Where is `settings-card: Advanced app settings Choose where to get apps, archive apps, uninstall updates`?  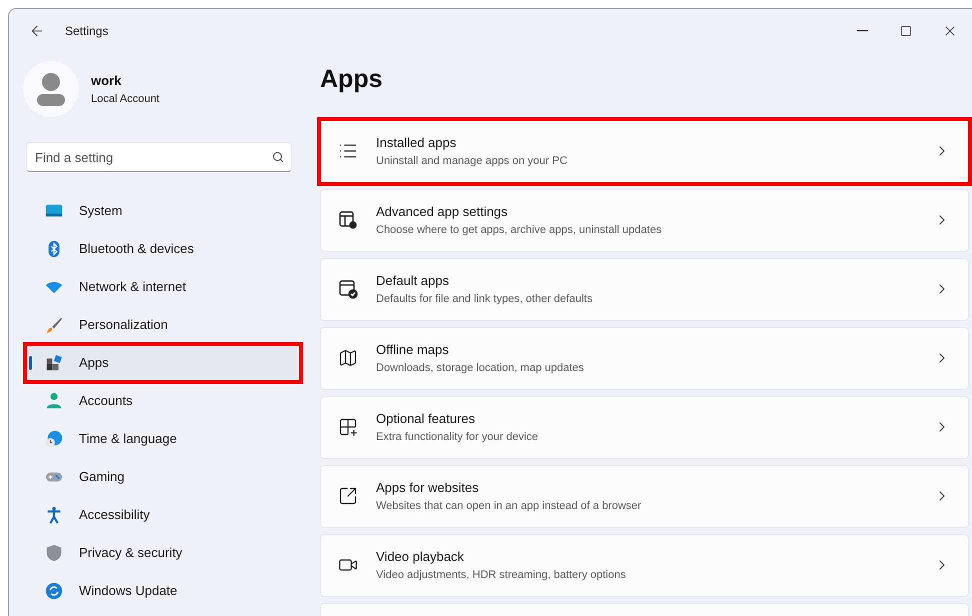
settings-card: Advanced app settings Choose where to get apps, archive apps, uninstall updates is located at coordinates (644, 220).